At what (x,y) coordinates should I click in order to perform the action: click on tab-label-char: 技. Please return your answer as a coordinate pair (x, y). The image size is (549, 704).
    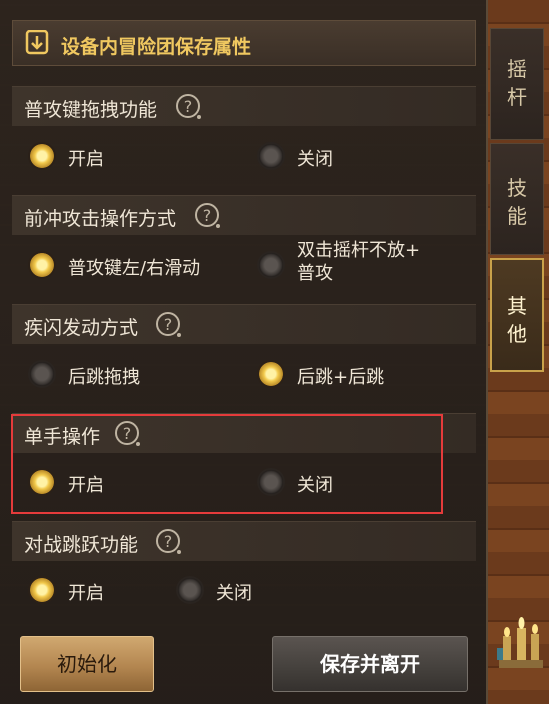
    Looking at the image, I should click on (517, 188).